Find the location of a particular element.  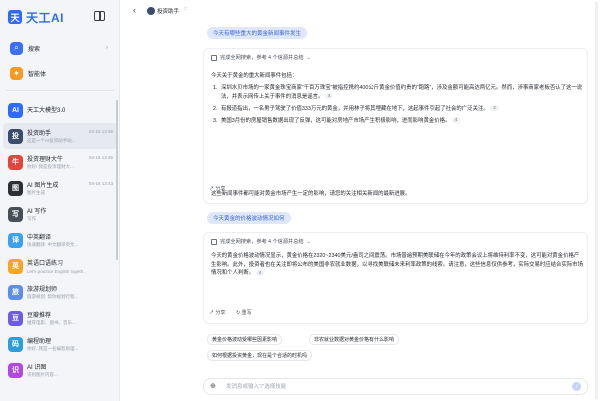

agent-avatar-icon: 识 is located at coordinates (15, 370).